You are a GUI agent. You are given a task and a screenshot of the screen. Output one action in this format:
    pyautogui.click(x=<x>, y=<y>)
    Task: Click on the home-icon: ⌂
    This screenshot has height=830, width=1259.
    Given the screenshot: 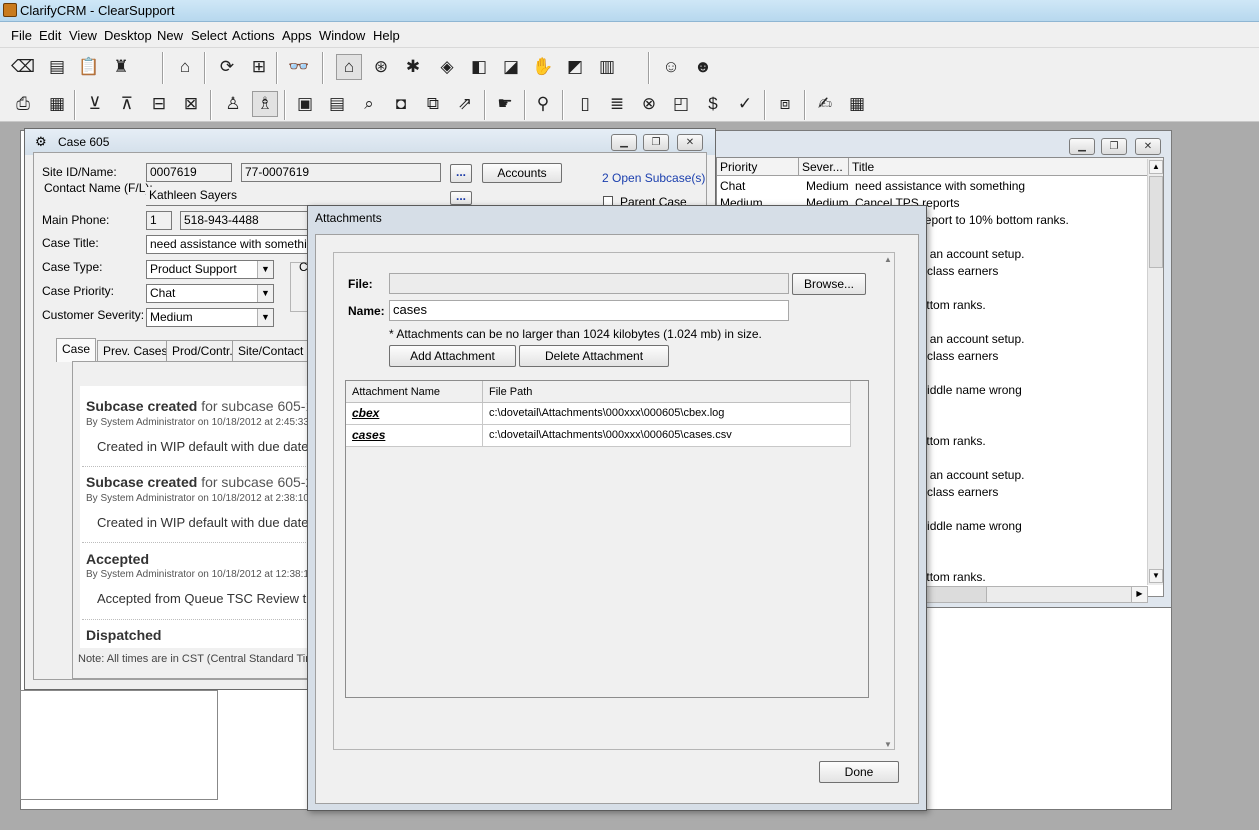 What is the action you would take?
    pyautogui.click(x=349, y=67)
    